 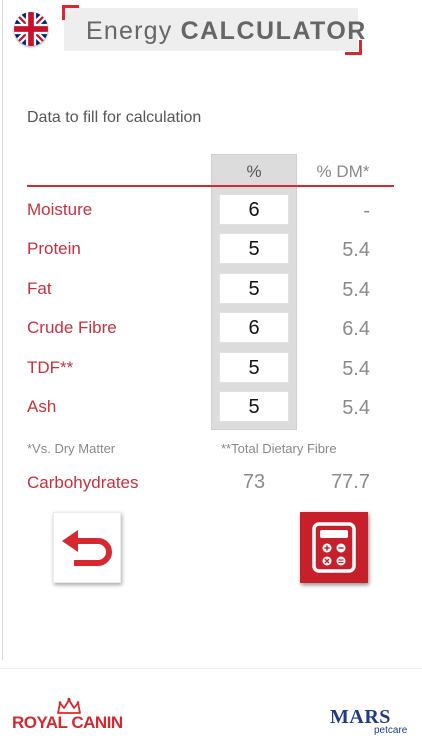 I want to click on footnote-dry-matter: *Vs. Dry Matter, so click(x=71, y=448).